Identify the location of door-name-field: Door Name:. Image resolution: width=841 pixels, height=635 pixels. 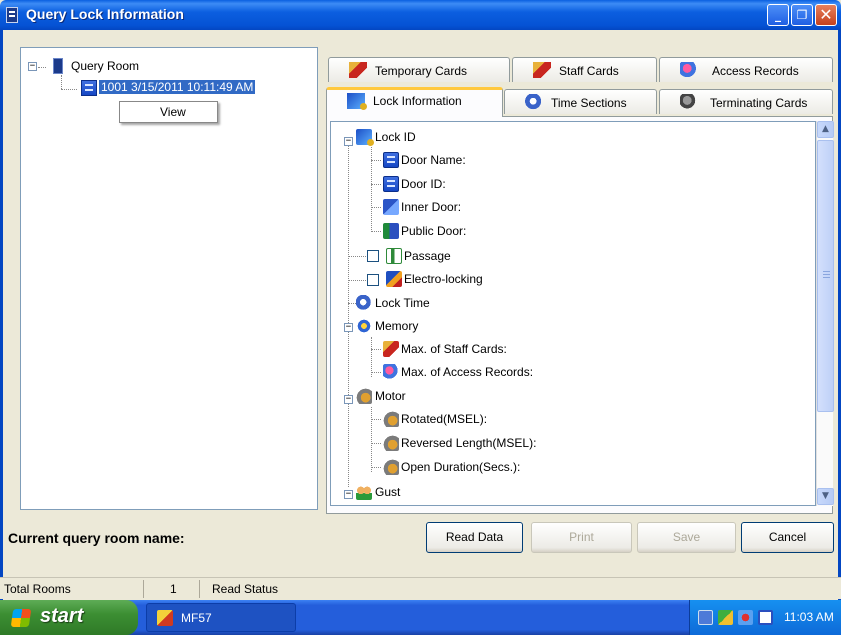
(433, 160).